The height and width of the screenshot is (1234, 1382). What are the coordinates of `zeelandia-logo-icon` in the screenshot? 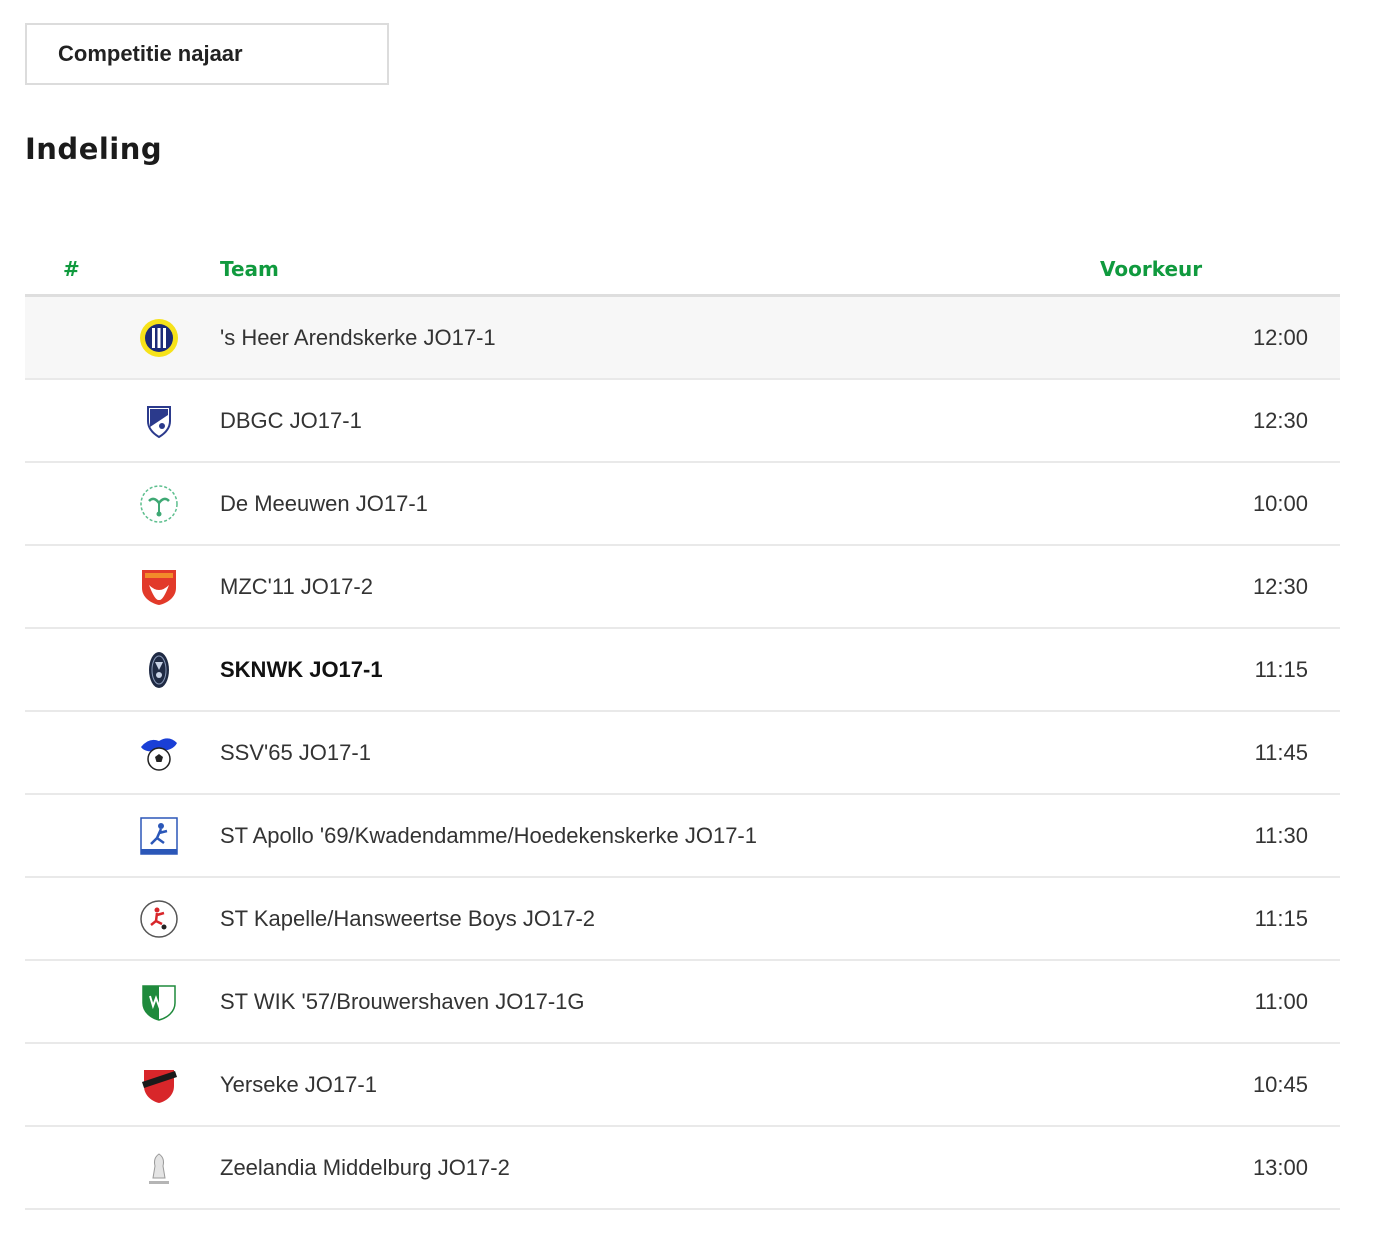 It's located at (159, 1168).